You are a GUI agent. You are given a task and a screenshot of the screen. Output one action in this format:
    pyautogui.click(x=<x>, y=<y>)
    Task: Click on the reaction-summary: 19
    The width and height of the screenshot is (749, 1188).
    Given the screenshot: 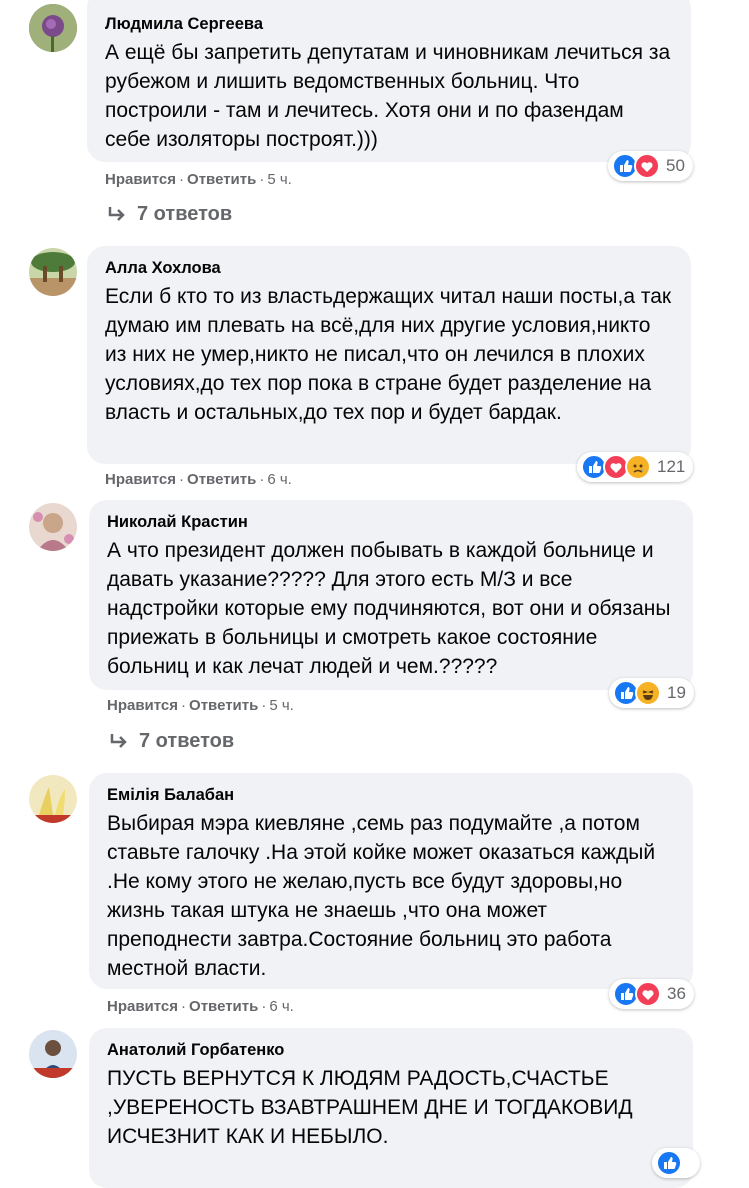 What is the action you would take?
    pyautogui.click(x=651, y=693)
    